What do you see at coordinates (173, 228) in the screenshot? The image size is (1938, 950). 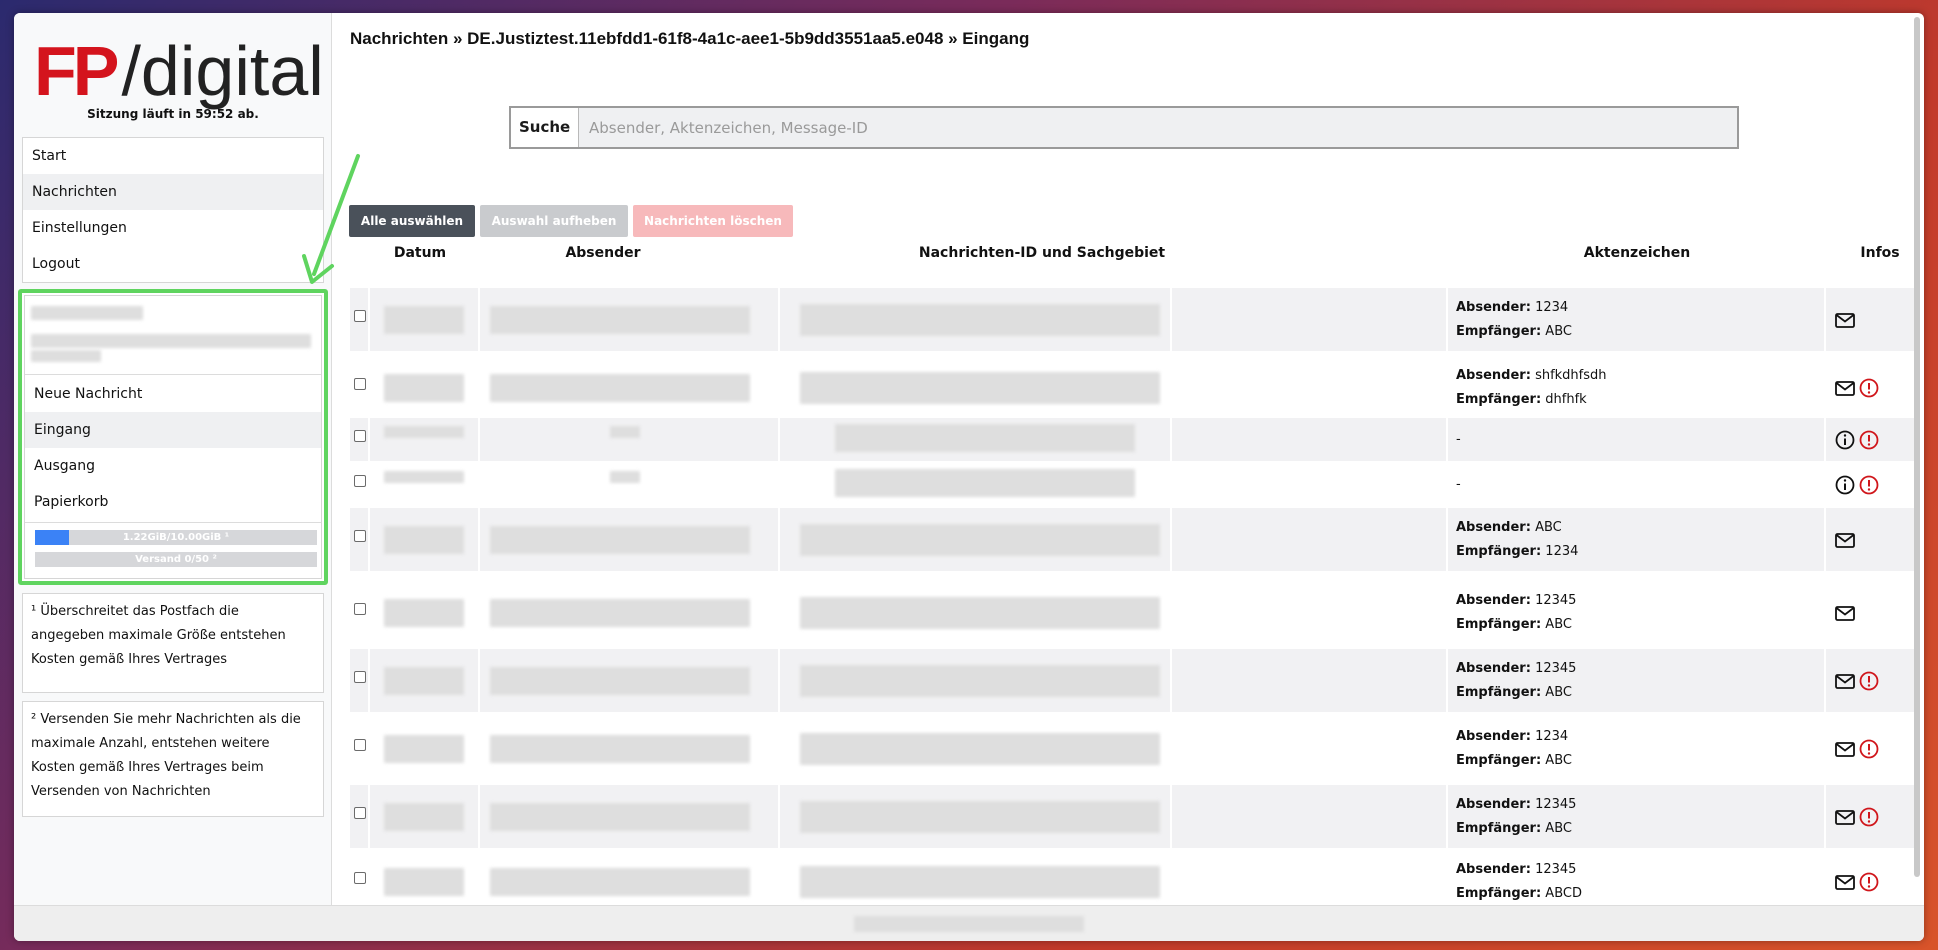 I see `nav-item-einstellungen: Einstellungen` at bounding box center [173, 228].